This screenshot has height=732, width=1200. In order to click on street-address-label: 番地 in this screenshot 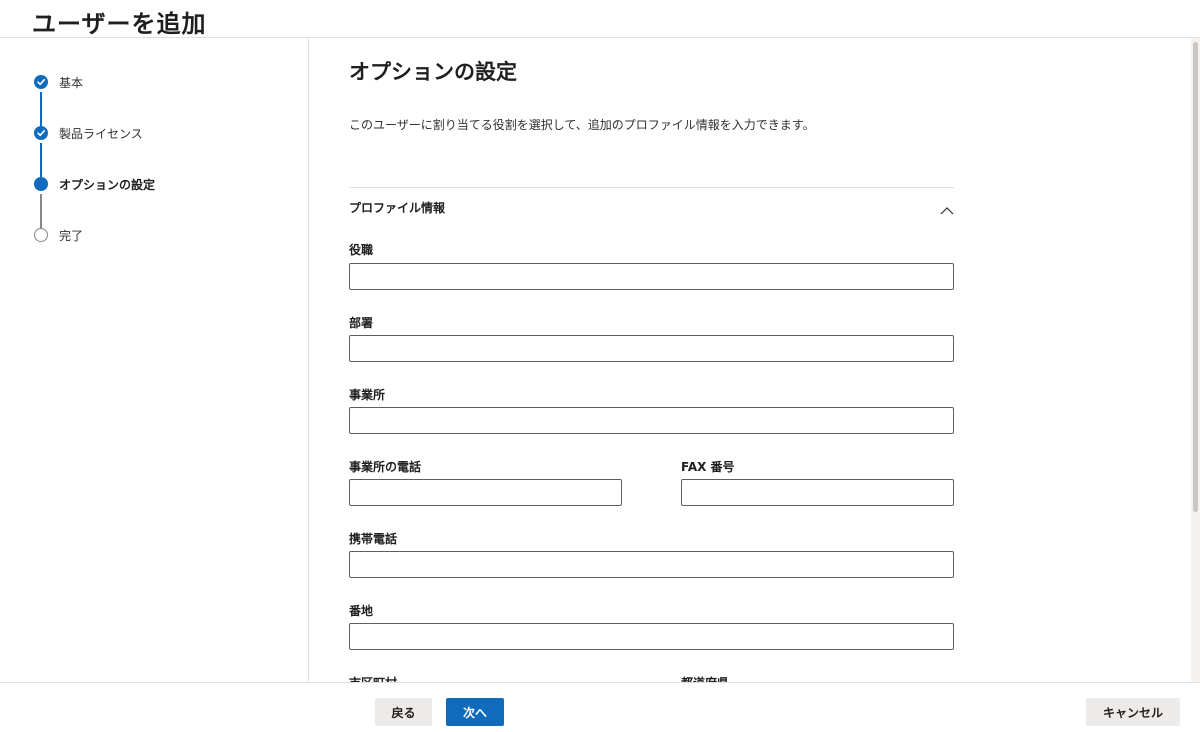, I will do `click(361, 611)`.